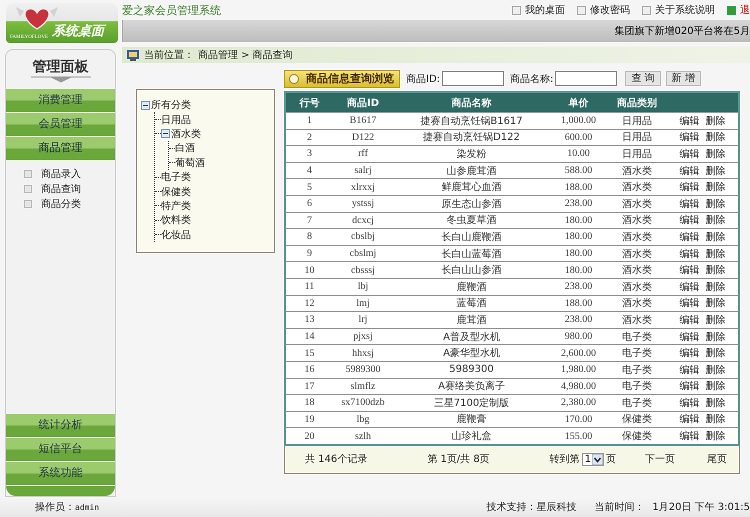  What do you see at coordinates (61, 189) in the screenshot?
I see `submenu-item: 商品查询` at bounding box center [61, 189].